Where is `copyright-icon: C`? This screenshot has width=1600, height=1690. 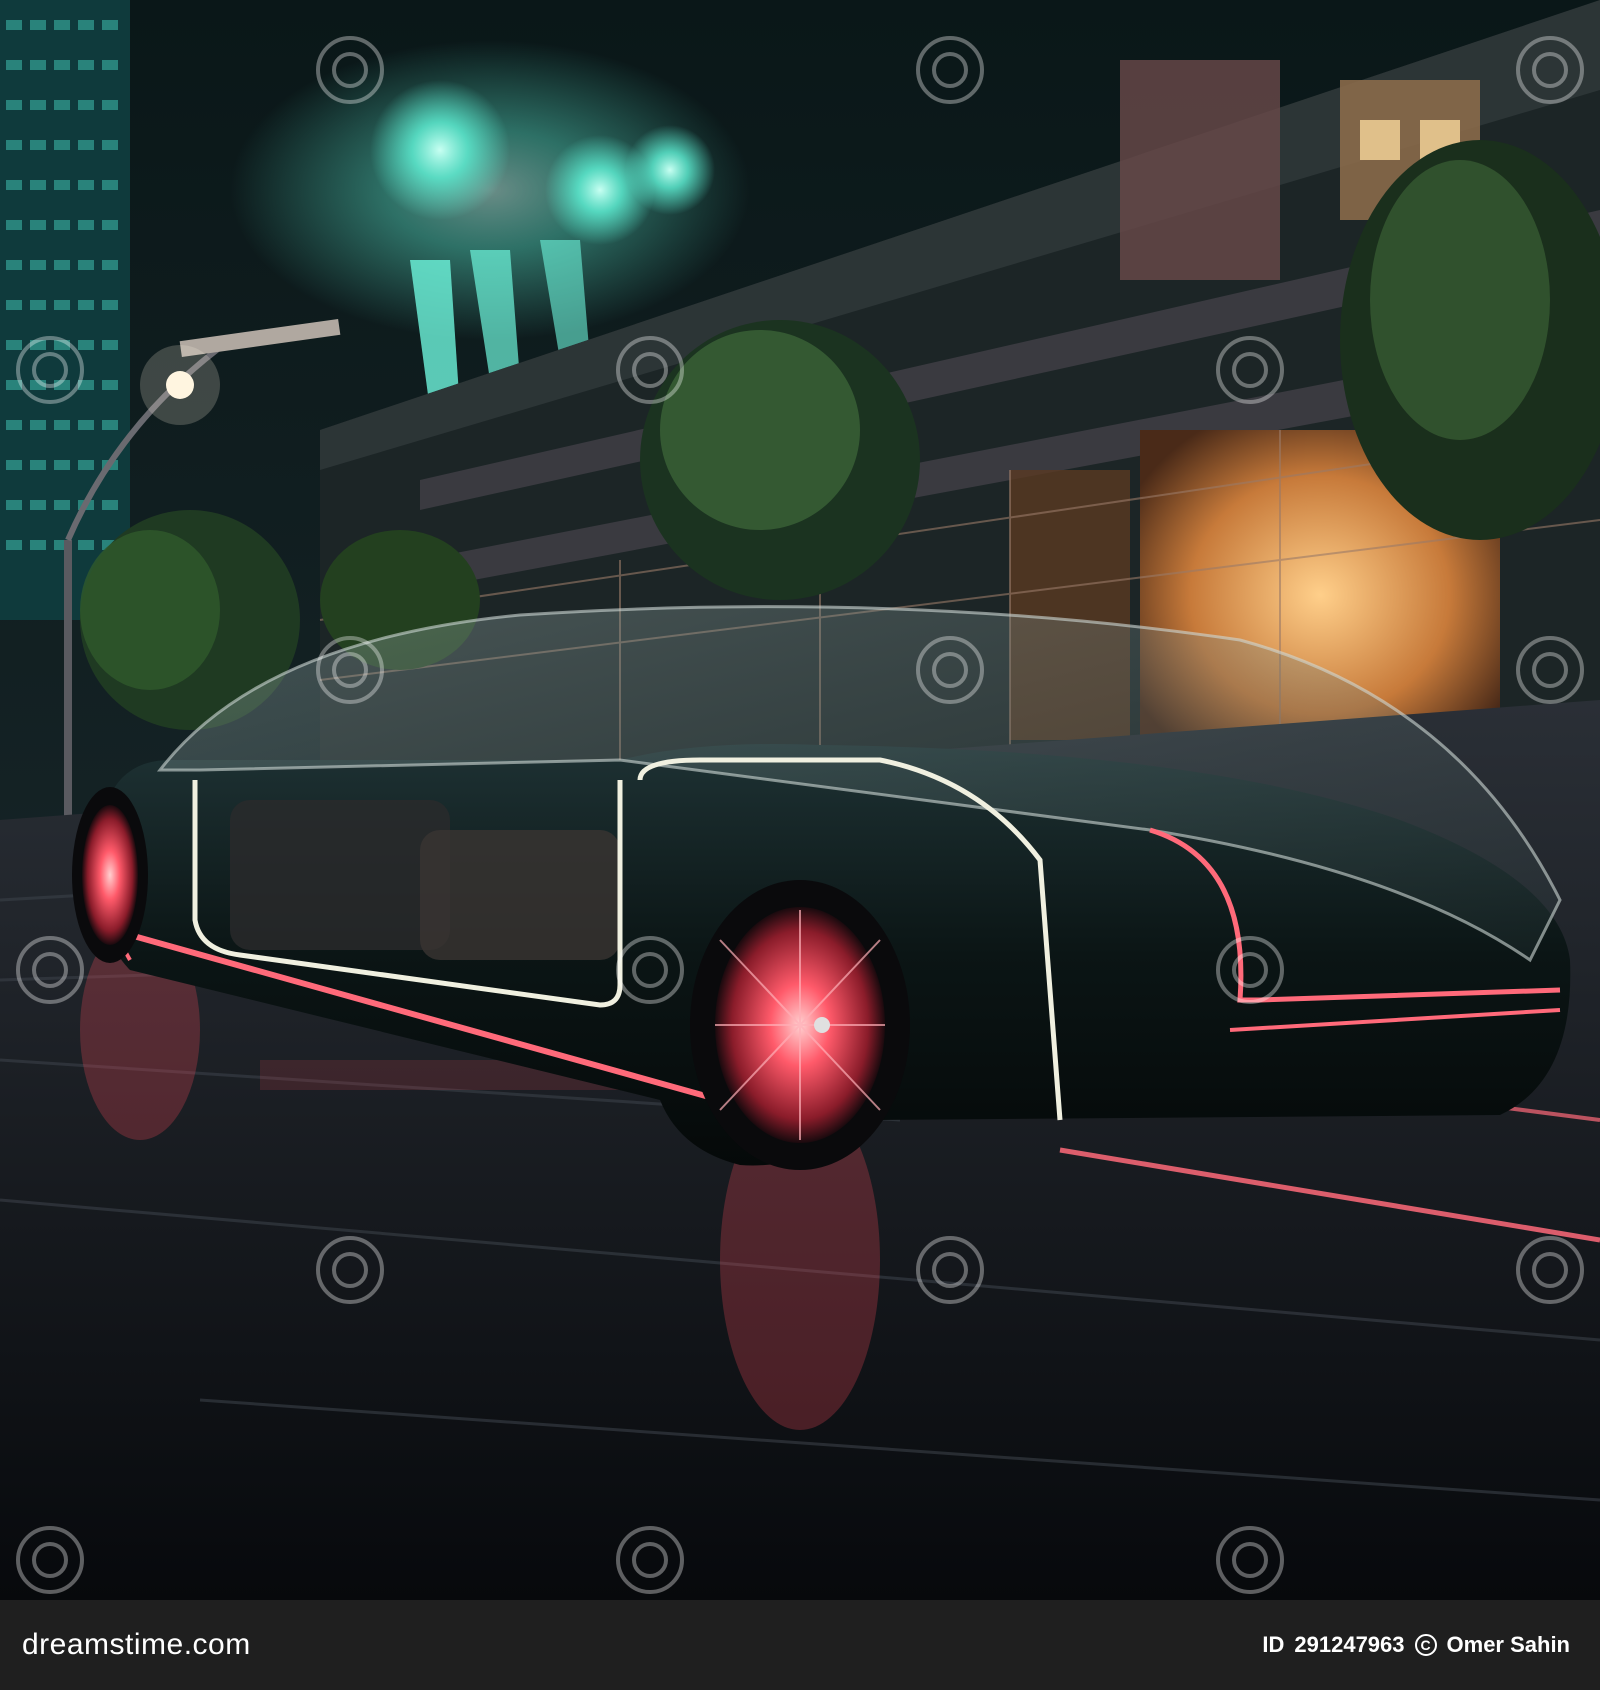
copyright-icon: C is located at coordinates (1425, 1645).